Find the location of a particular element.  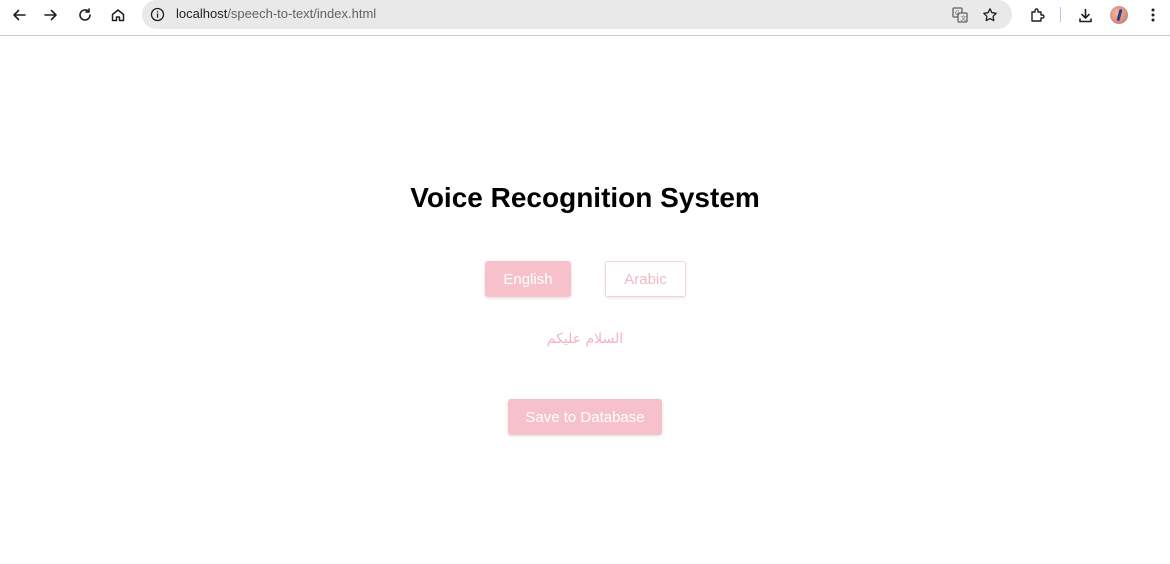

url-text: localhost/speech-to-text/index.html is located at coordinates (276, 13).